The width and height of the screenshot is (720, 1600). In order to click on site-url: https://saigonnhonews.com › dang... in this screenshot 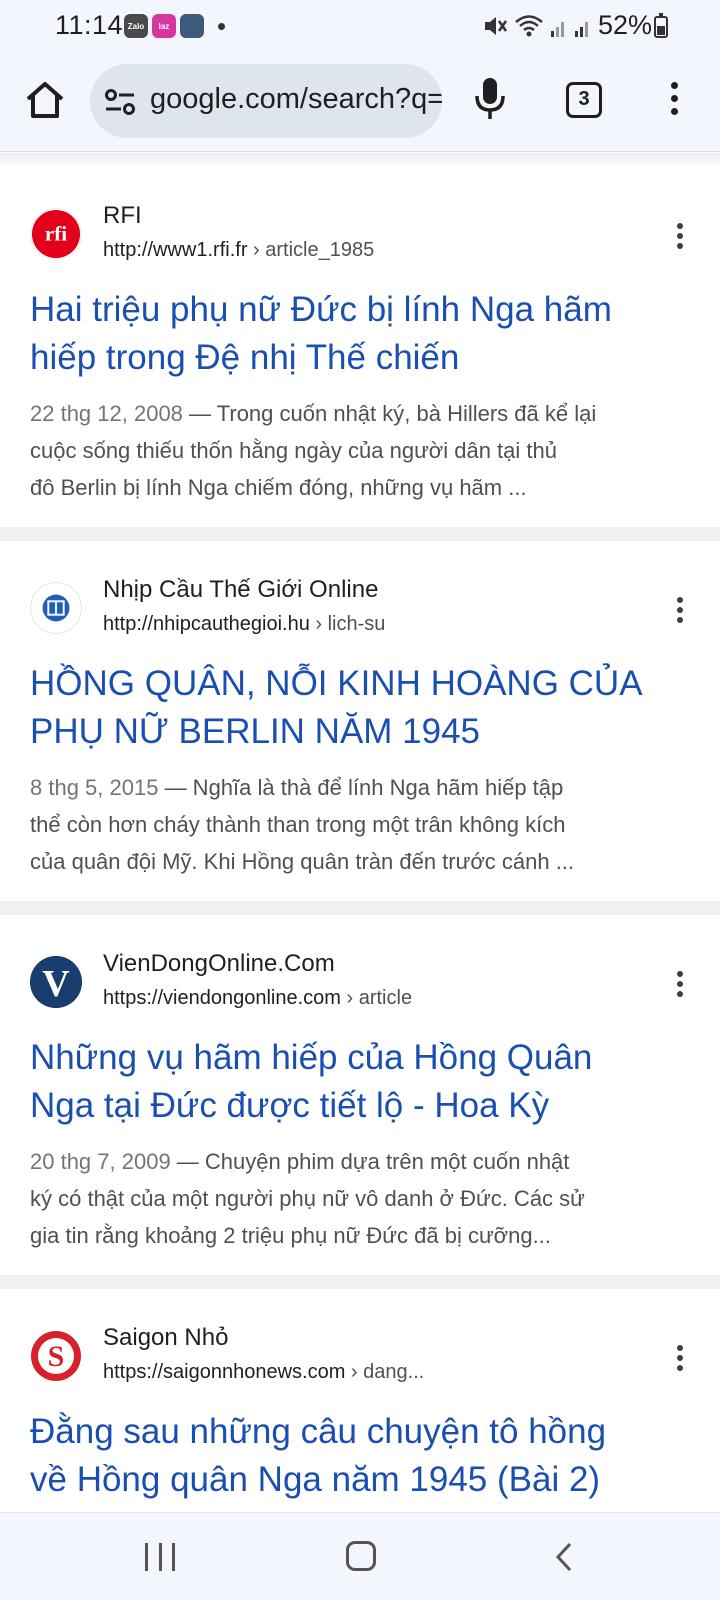, I will do `click(263, 1372)`.